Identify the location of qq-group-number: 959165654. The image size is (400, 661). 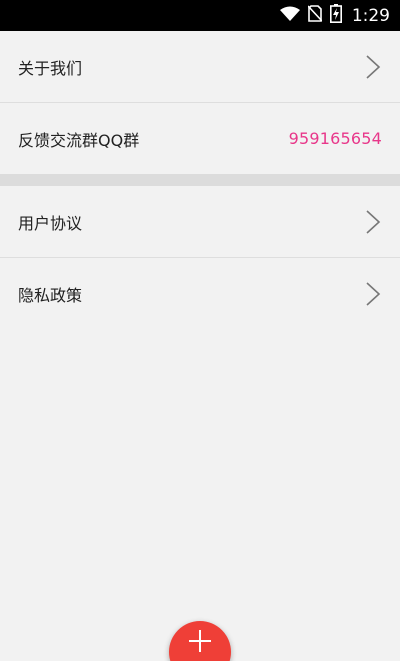
(335, 138).